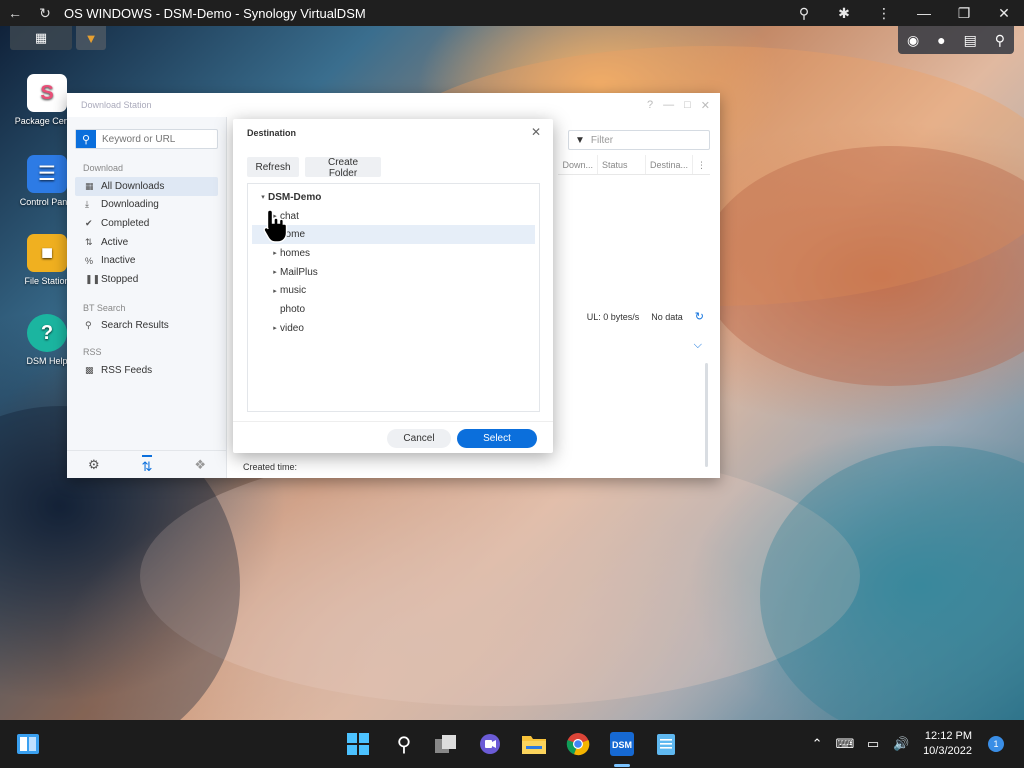 This screenshot has width=1024, height=768. Describe the element at coordinates (947, 744) in the screenshot. I see `clock: 12:12 PM 10/3/2022` at that location.